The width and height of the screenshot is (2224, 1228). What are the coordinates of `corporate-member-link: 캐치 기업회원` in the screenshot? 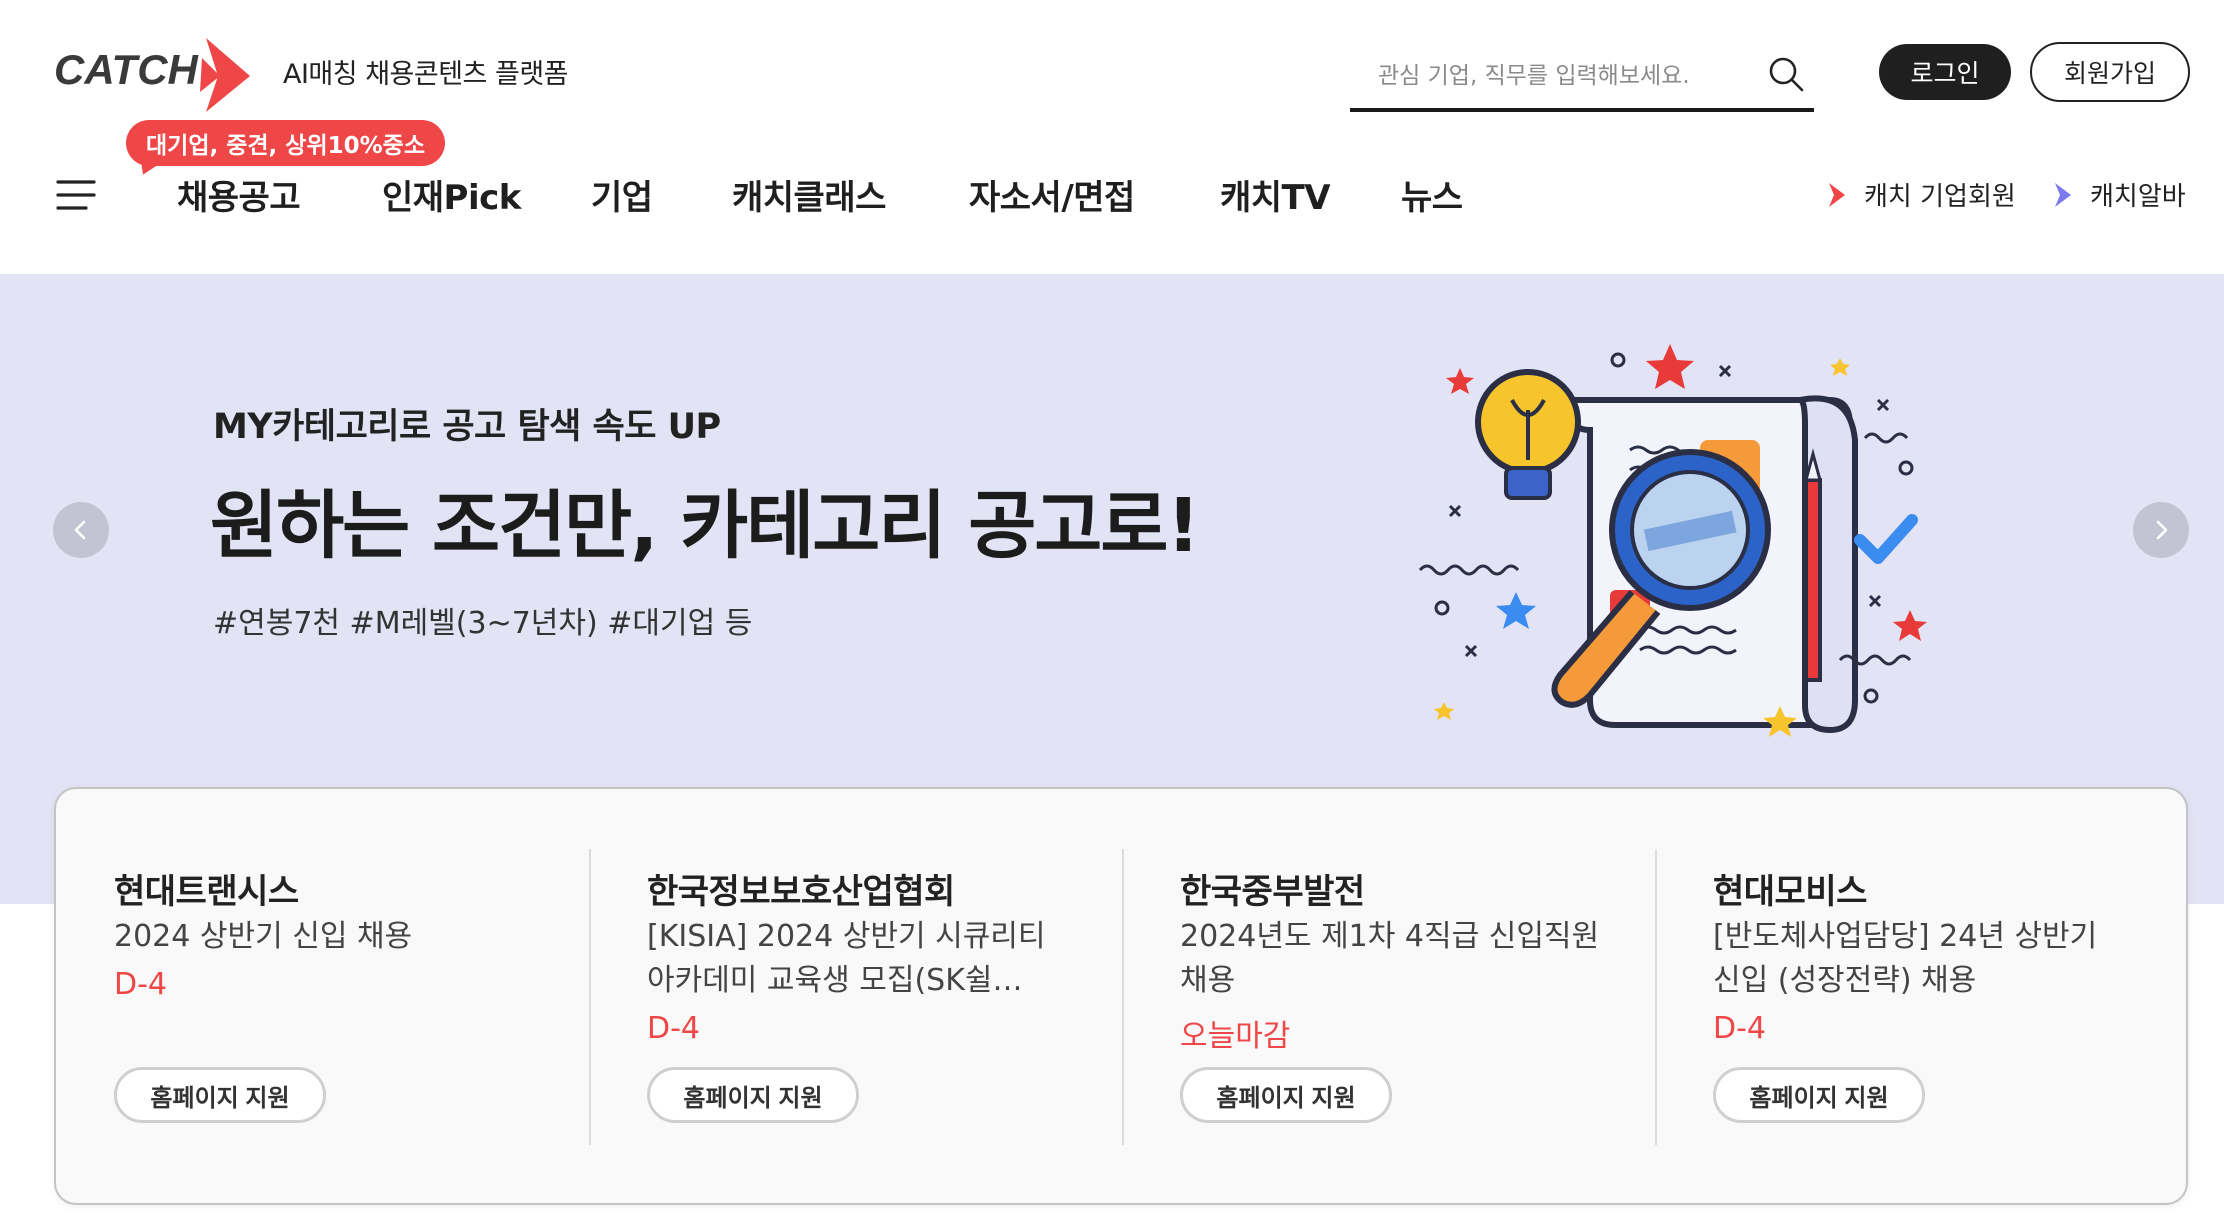 It's located at (1921, 194).